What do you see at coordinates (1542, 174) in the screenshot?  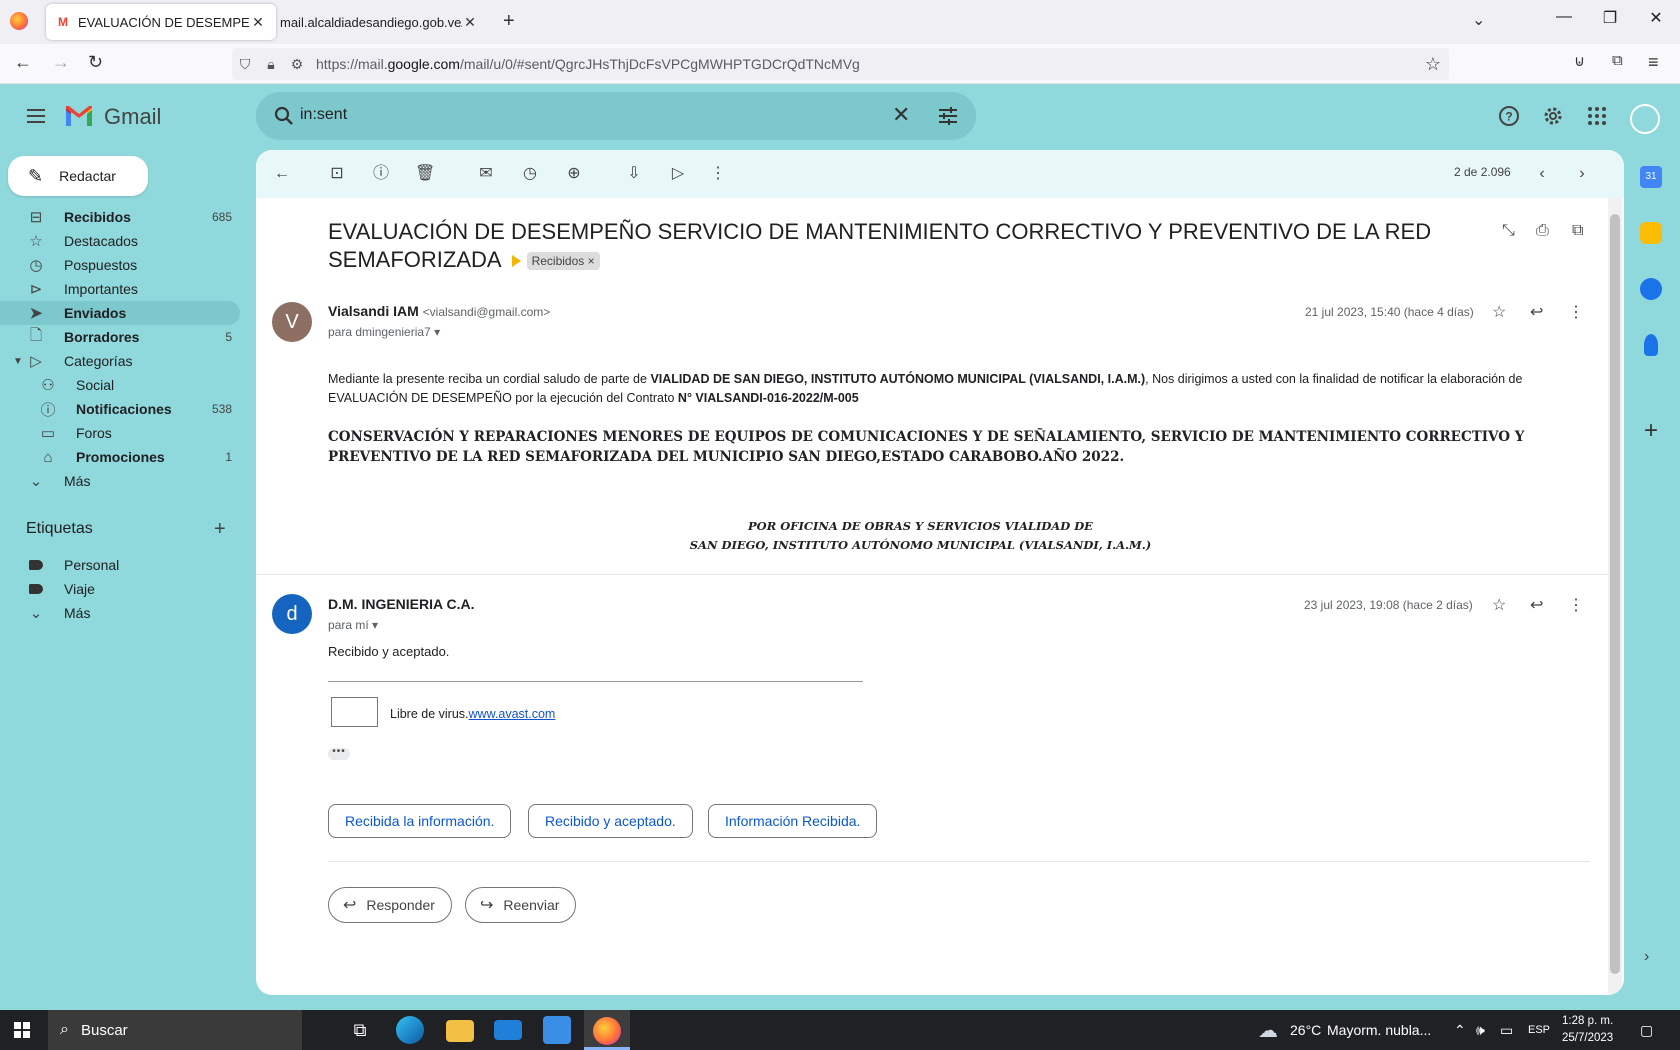 I see `newer-chevron-icon: ‹` at bounding box center [1542, 174].